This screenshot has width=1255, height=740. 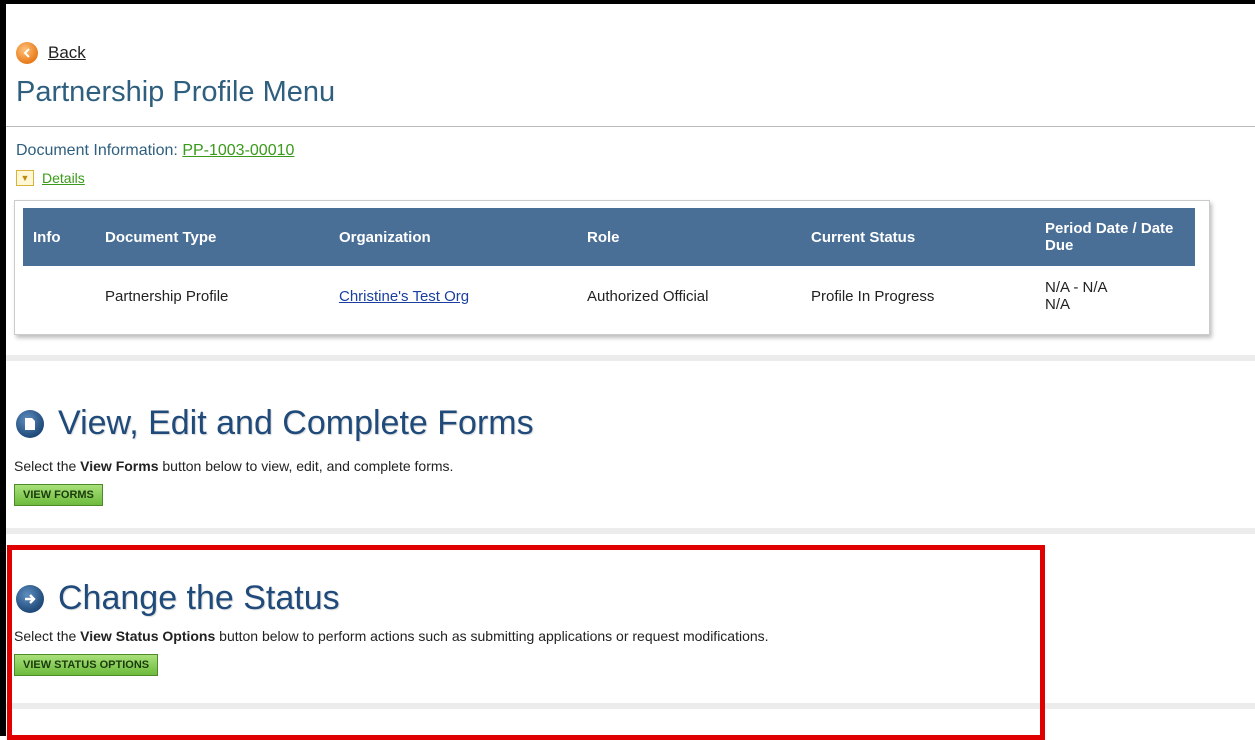 I want to click on period-date-value: N/A - N/A, so click(x=1076, y=287).